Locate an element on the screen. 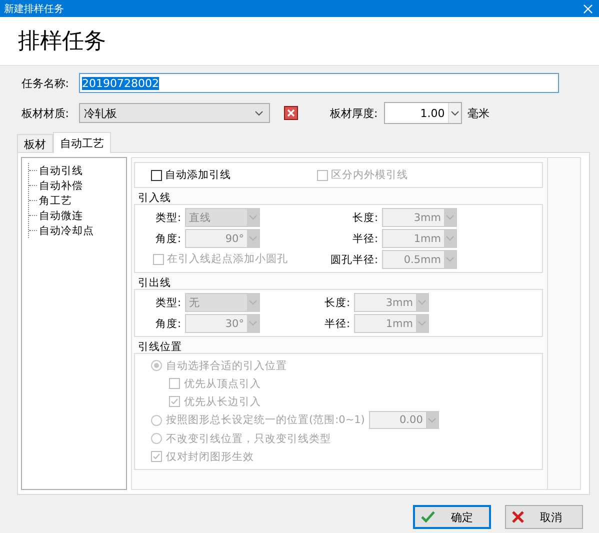 This screenshot has height=533, width=599. clear-button is located at coordinates (291, 113).